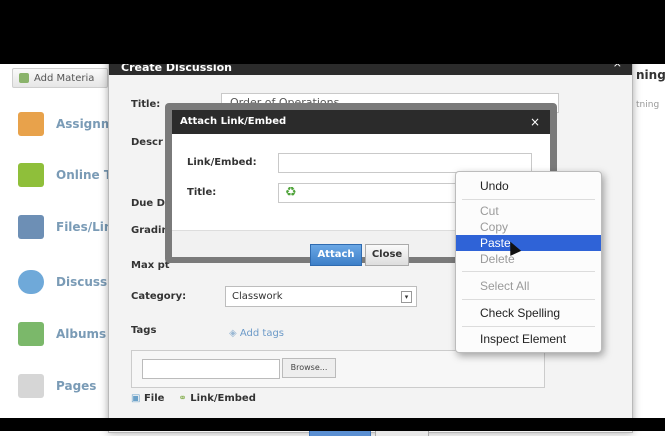 This screenshot has width=665, height=436. What do you see at coordinates (84, 227) in the screenshot?
I see `sidebar-item-label: Files/Lin` at bounding box center [84, 227].